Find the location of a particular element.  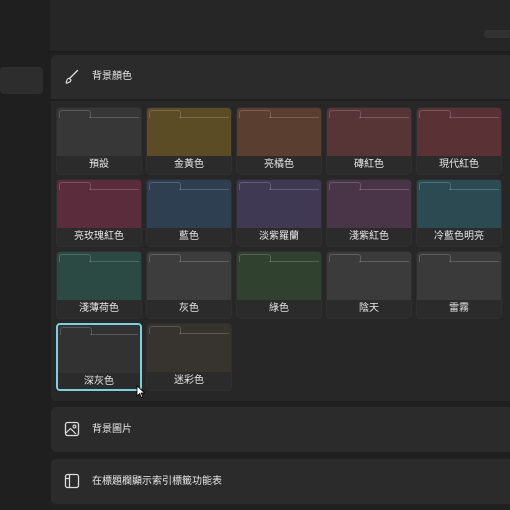

swatch-label: 灰色 is located at coordinates (189, 308).